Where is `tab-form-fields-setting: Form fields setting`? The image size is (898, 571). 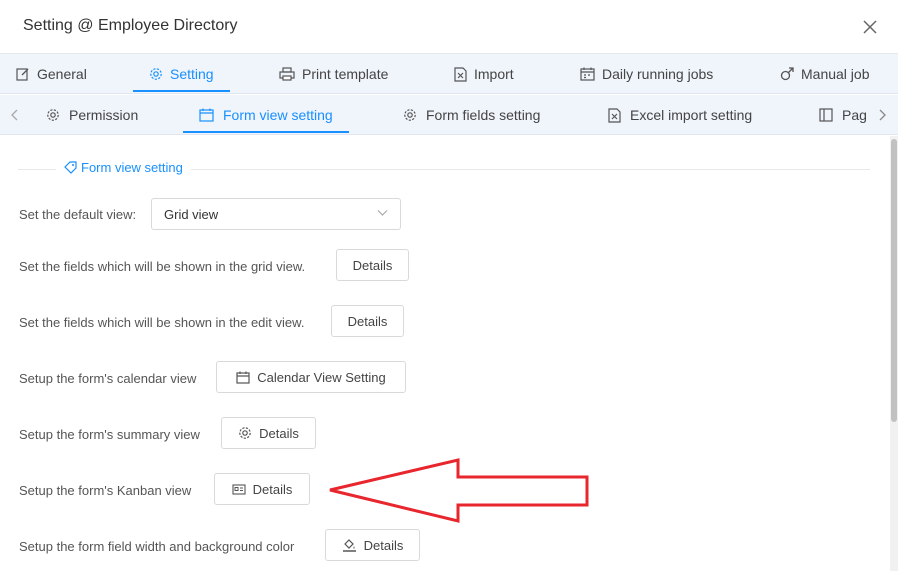 tab-form-fields-setting: Form fields setting is located at coordinates (472, 114).